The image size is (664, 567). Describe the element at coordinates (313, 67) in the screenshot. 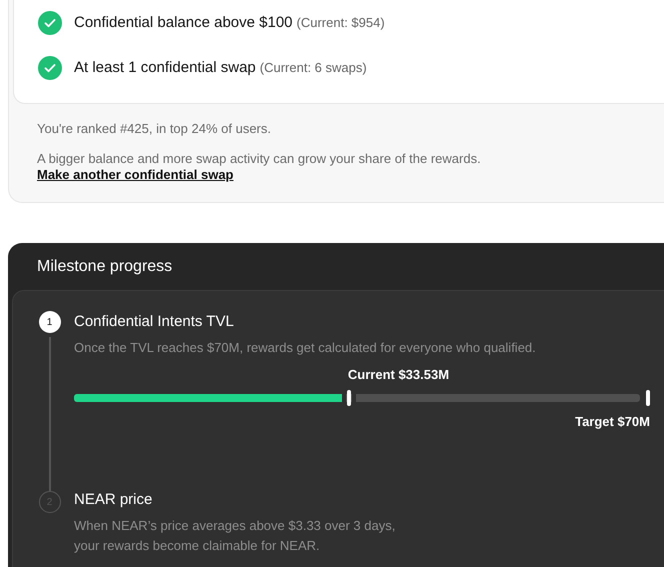

I see `criterion-current: (Current: 6 swaps)` at that location.